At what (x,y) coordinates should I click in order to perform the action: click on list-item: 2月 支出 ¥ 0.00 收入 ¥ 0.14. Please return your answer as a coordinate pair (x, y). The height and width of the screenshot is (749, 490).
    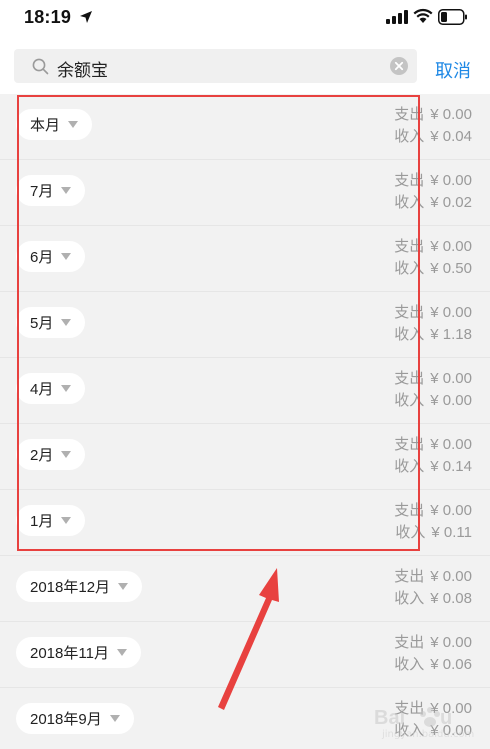
    Looking at the image, I should click on (245, 457).